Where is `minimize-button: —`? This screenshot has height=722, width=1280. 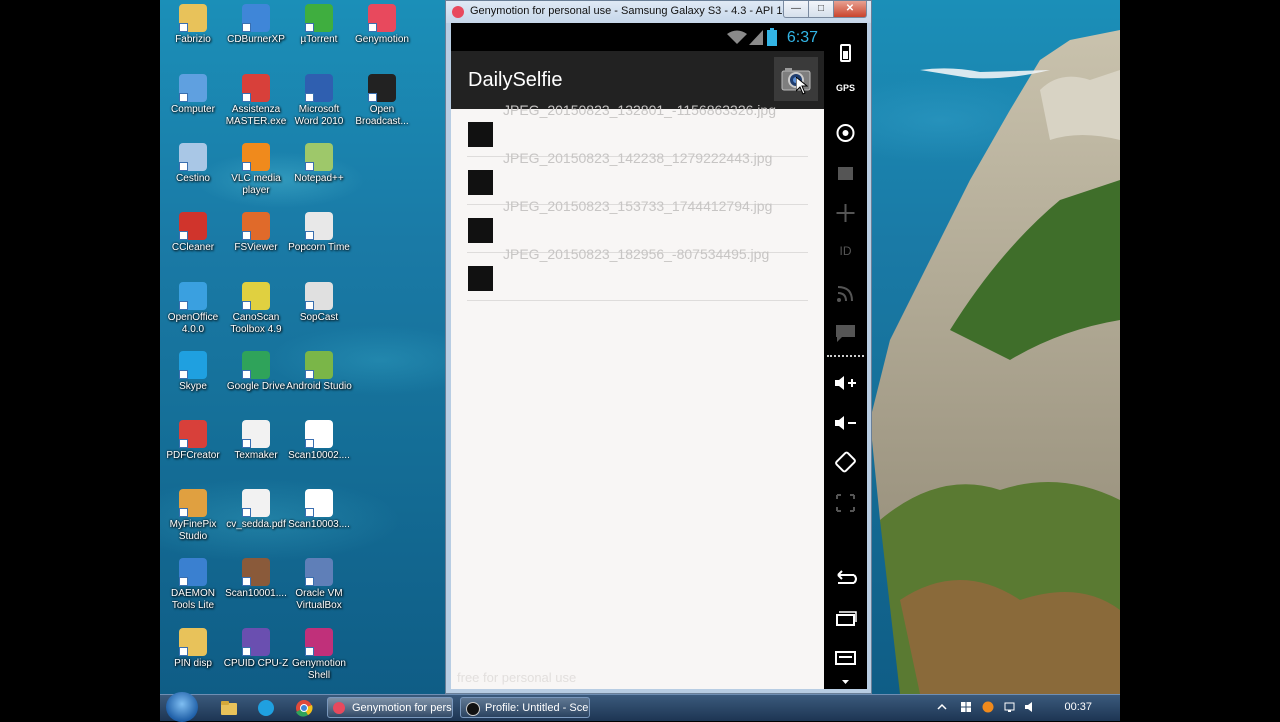 minimize-button: — is located at coordinates (796, 9).